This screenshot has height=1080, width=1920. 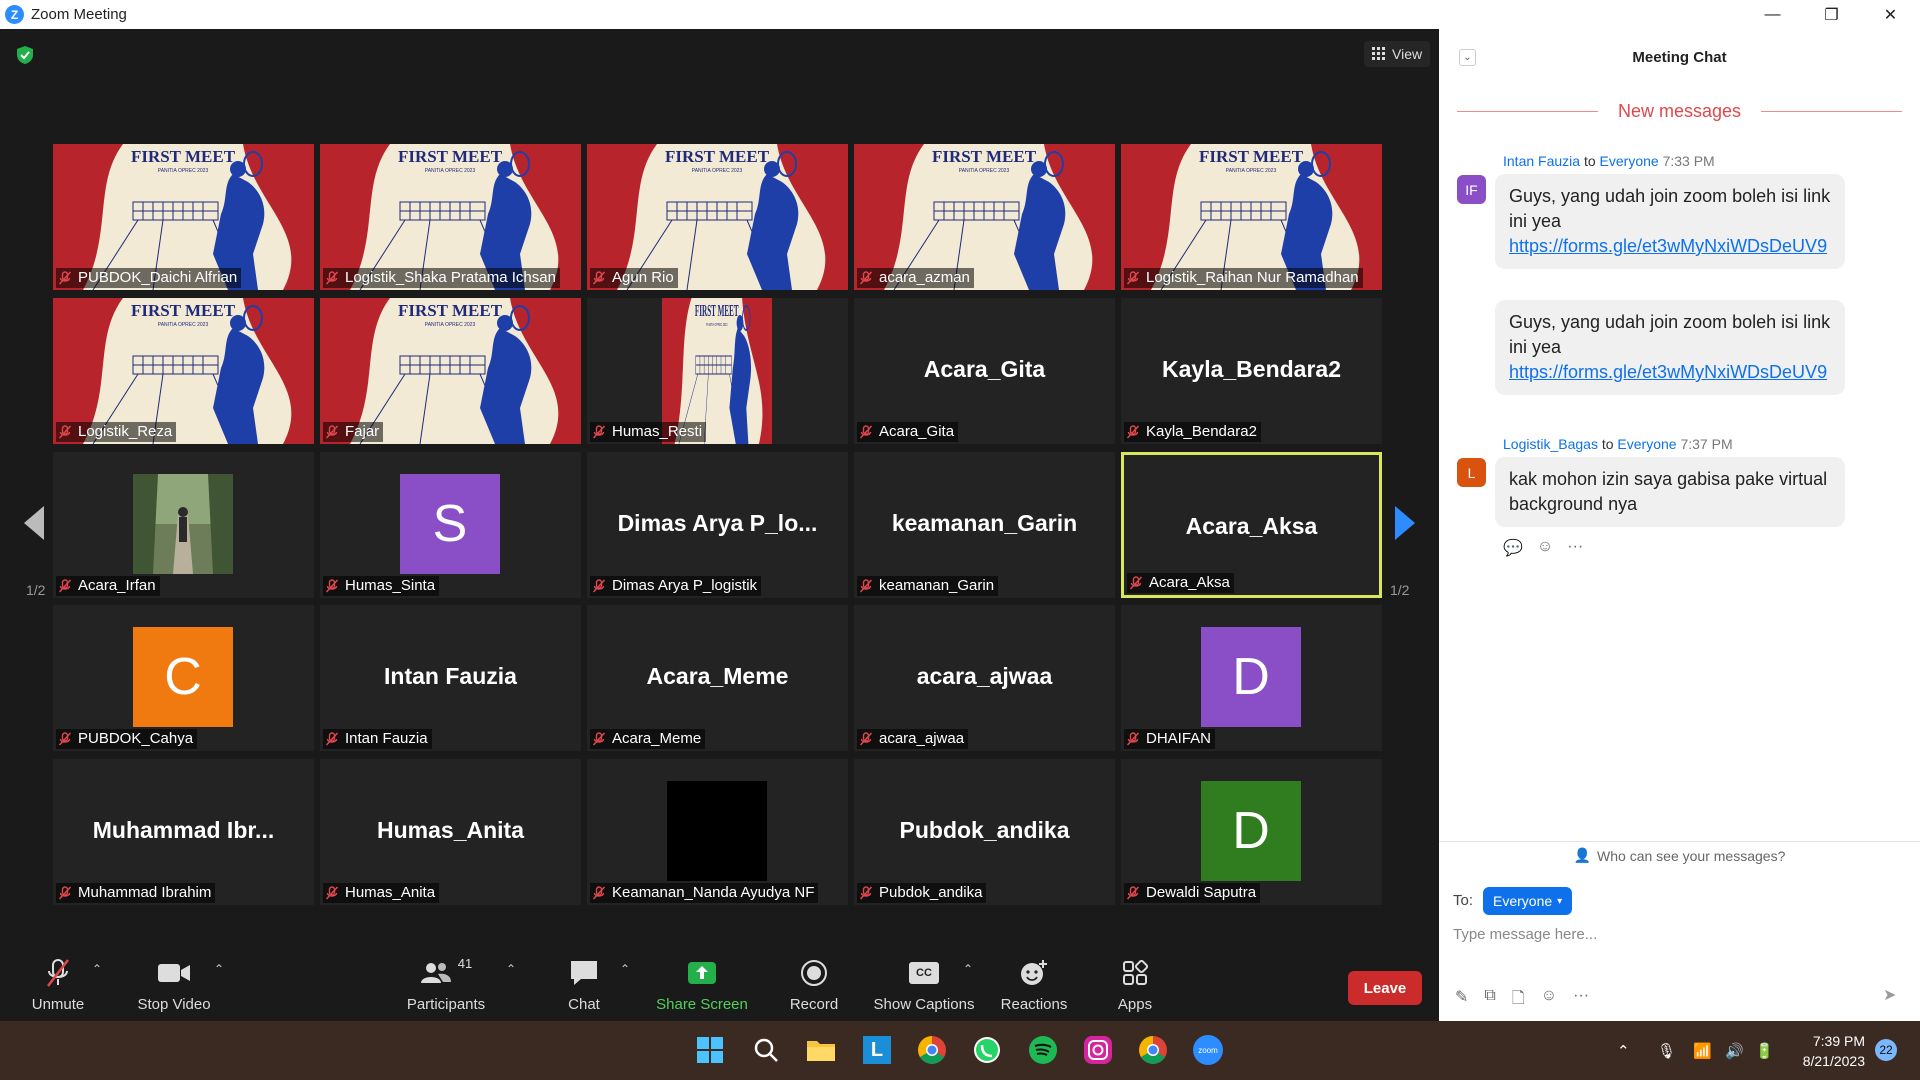 I want to click on participant-tile: Muhammad Ibr... Muhammad Ibrahim, so click(x=183, y=832).